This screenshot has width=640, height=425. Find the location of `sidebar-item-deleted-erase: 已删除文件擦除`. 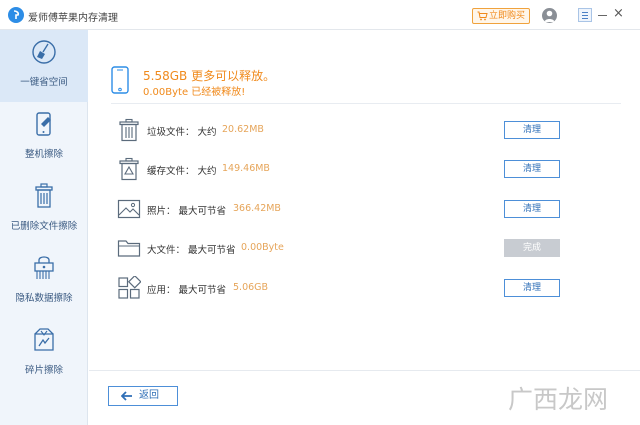

sidebar-item-deleted-erase: 已删除文件擦除 is located at coordinates (44, 210).